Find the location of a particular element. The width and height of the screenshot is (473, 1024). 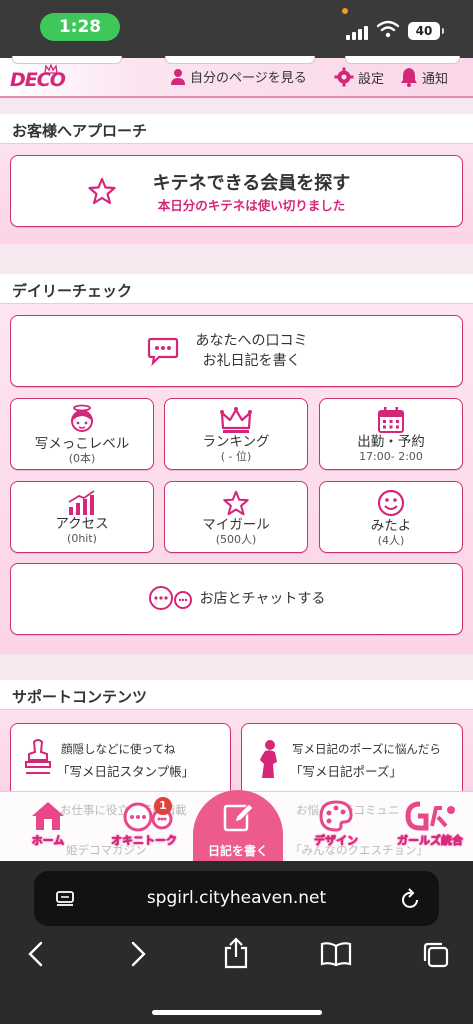

access-value: (0hit) is located at coordinates (82, 538).